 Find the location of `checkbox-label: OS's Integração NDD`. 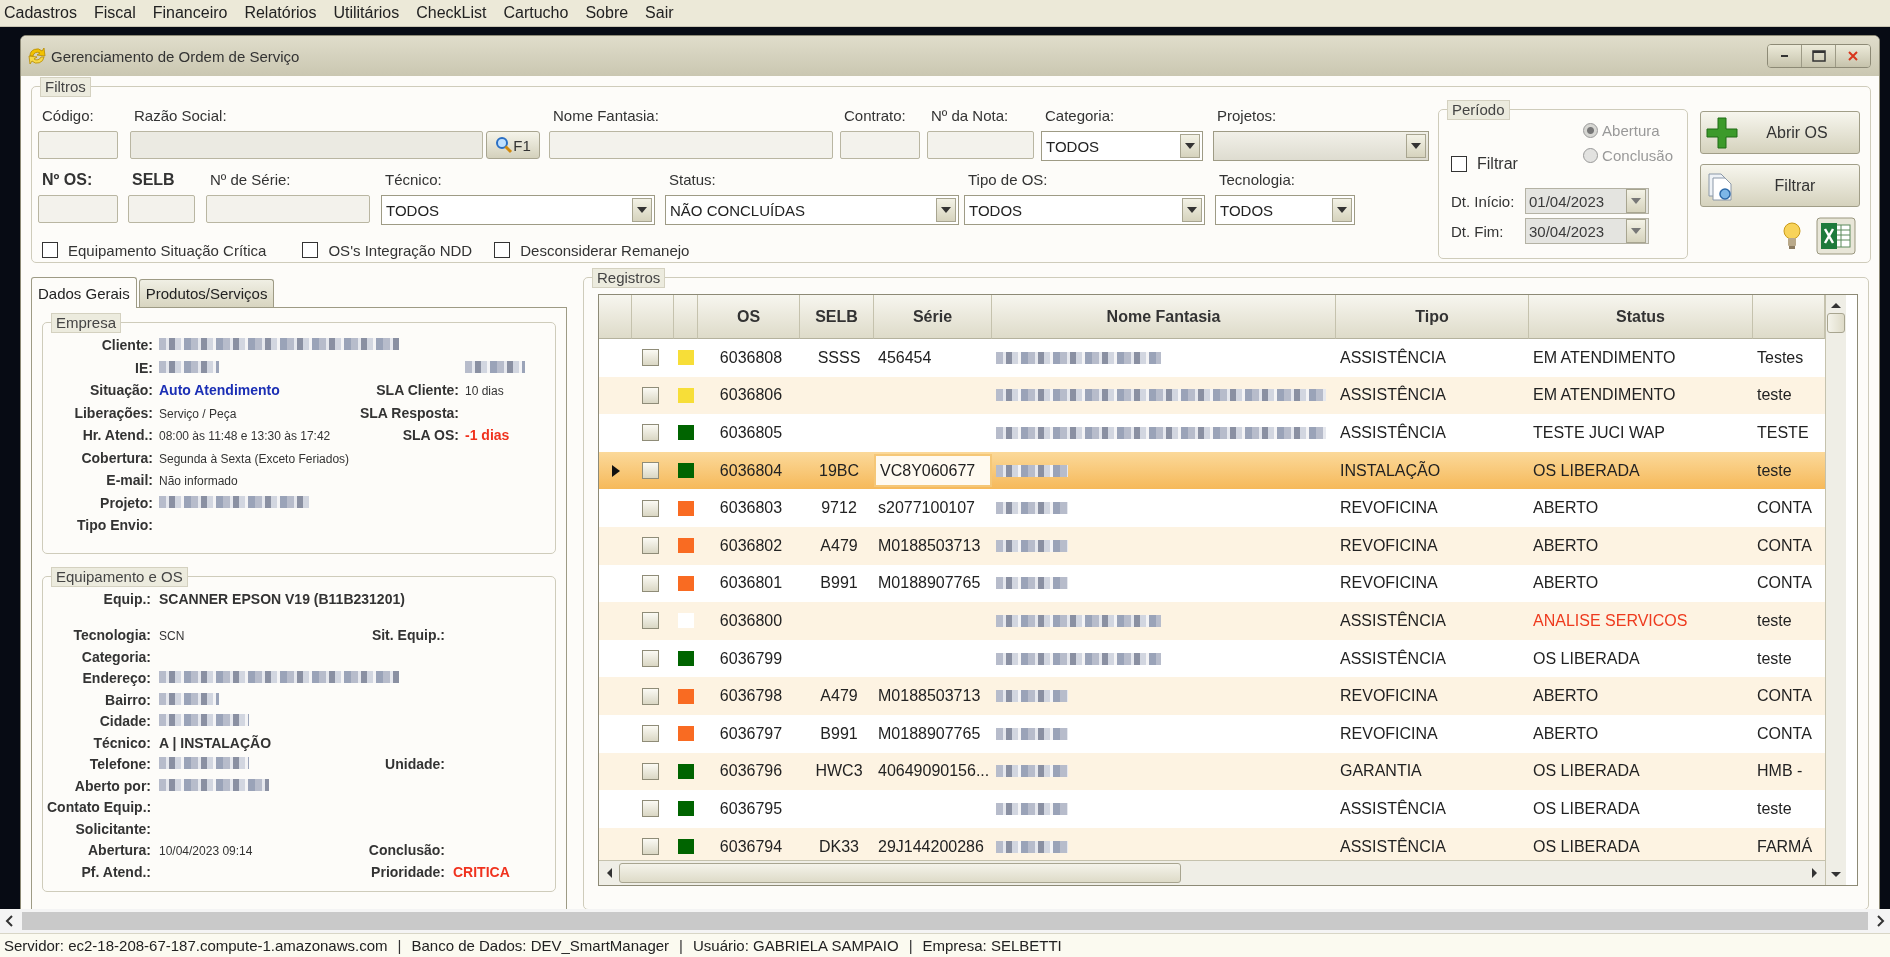

checkbox-label: OS's Integração NDD is located at coordinates (400, 250).